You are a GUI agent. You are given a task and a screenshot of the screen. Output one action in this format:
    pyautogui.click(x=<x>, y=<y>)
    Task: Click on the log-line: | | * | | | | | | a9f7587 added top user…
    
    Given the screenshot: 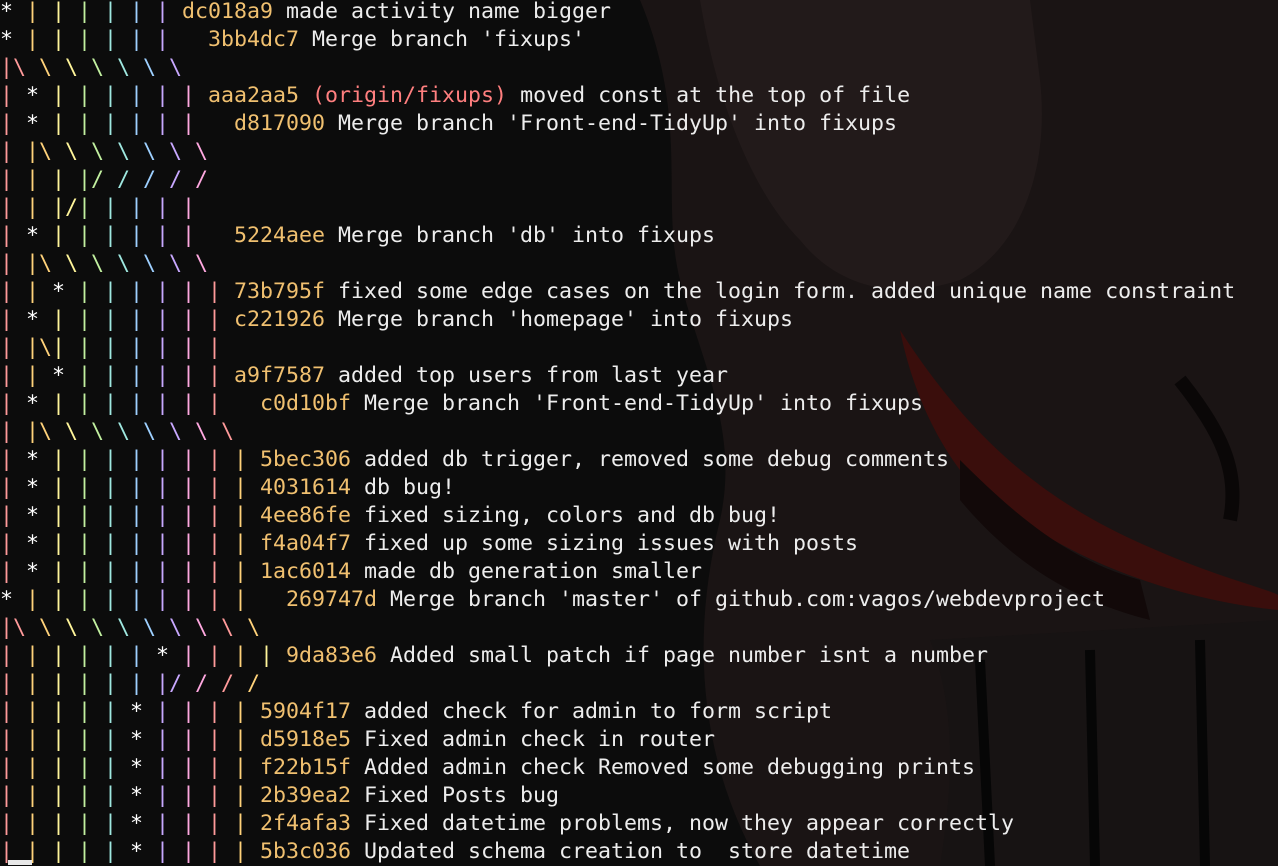 What is the action you would take?
    pyautogui.click(x=617, y=376)
    